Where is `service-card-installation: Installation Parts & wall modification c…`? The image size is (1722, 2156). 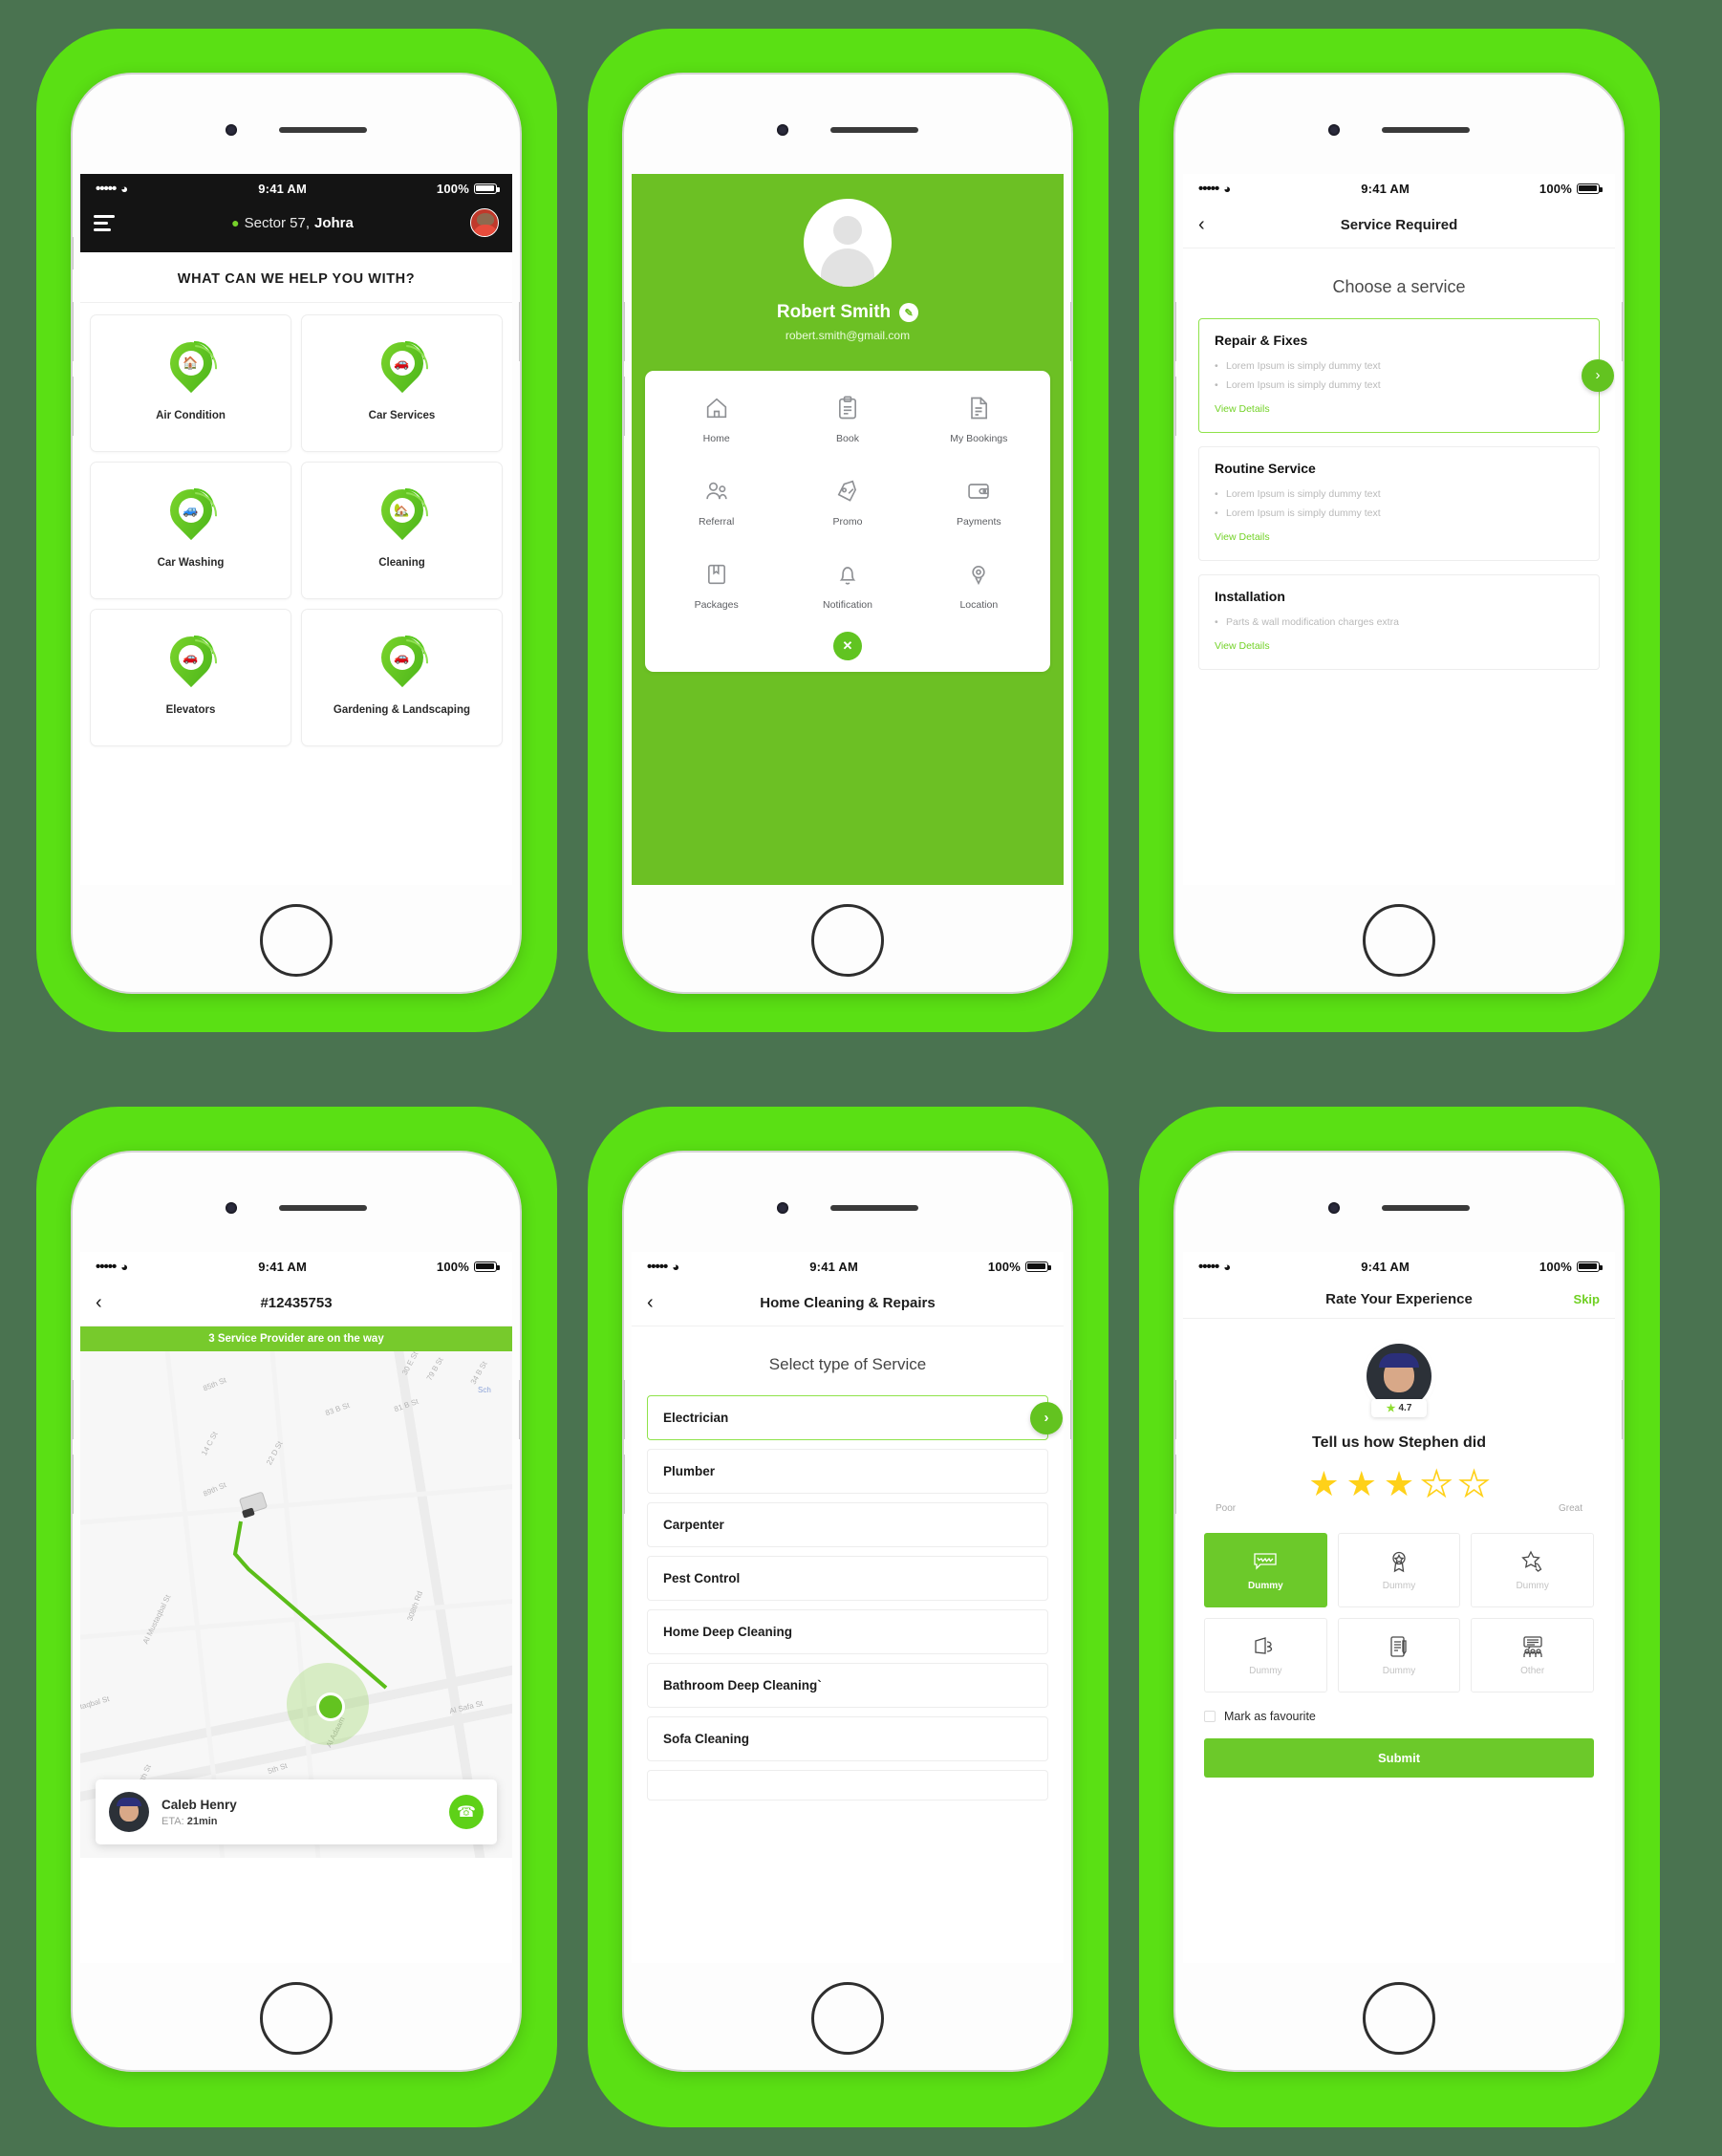 service-card-installation: Installation Parts & wall modification c… is located at coordinates (1399, 621).